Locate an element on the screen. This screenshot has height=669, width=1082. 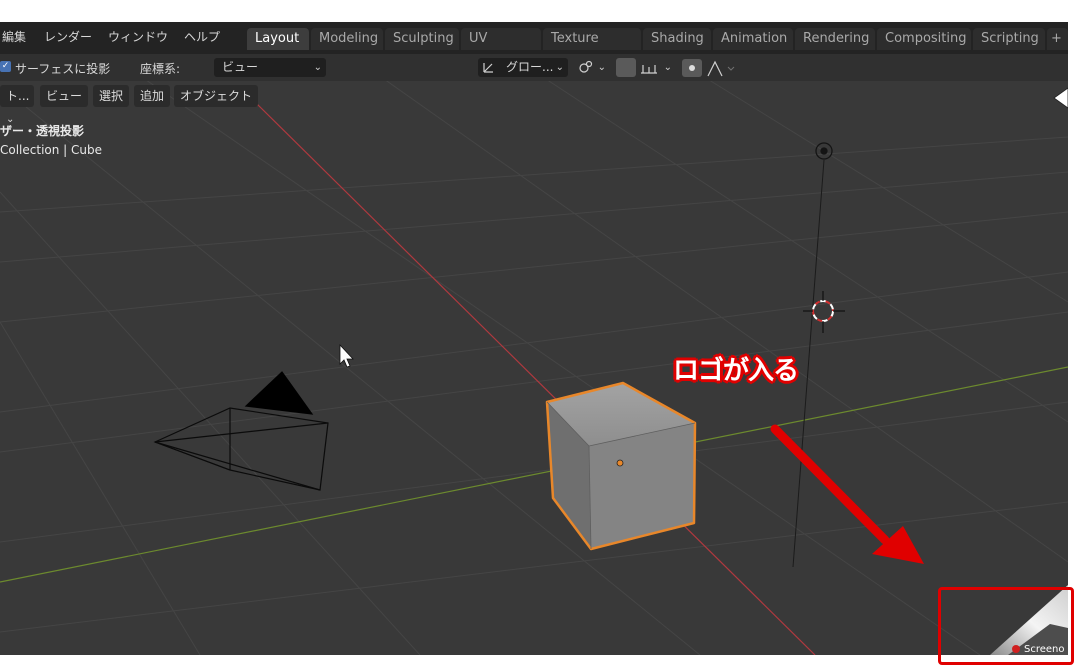
menu-add: 追加 is located at coordinates (152, 96).